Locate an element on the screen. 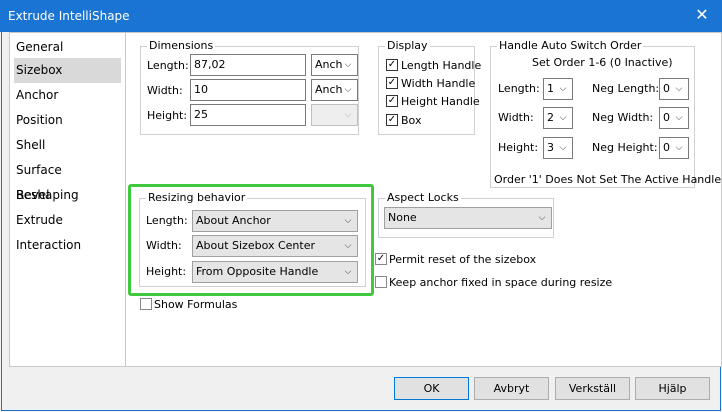 The image size is (722, 412). apply-button: Verkställ is located at coordinates (592, 388).